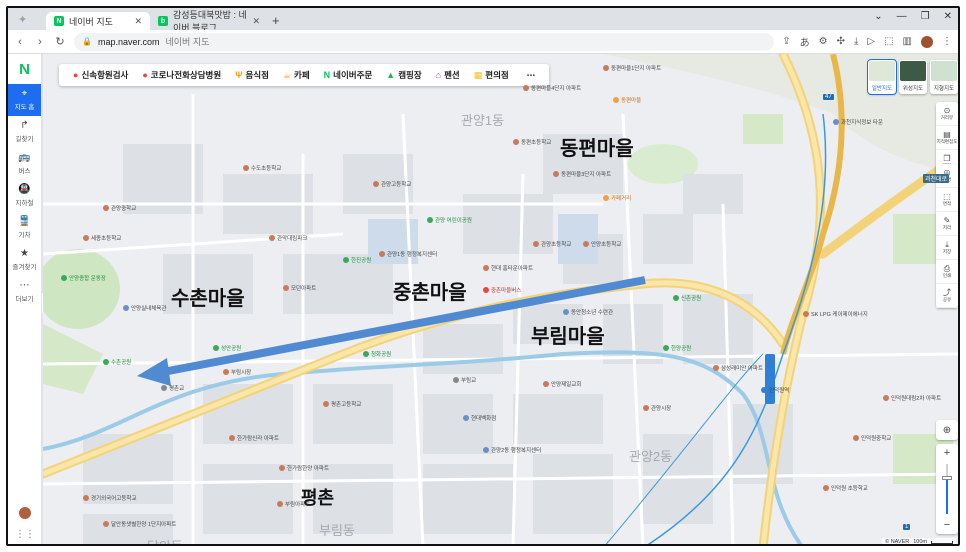 Image resolution: width=966 pixels, height=552 pixels. What do you see at coordinates (262, 168) in the screenshot?
I see `poi-sudo-es: 수도초등학교` at bounding box center [262, 168].